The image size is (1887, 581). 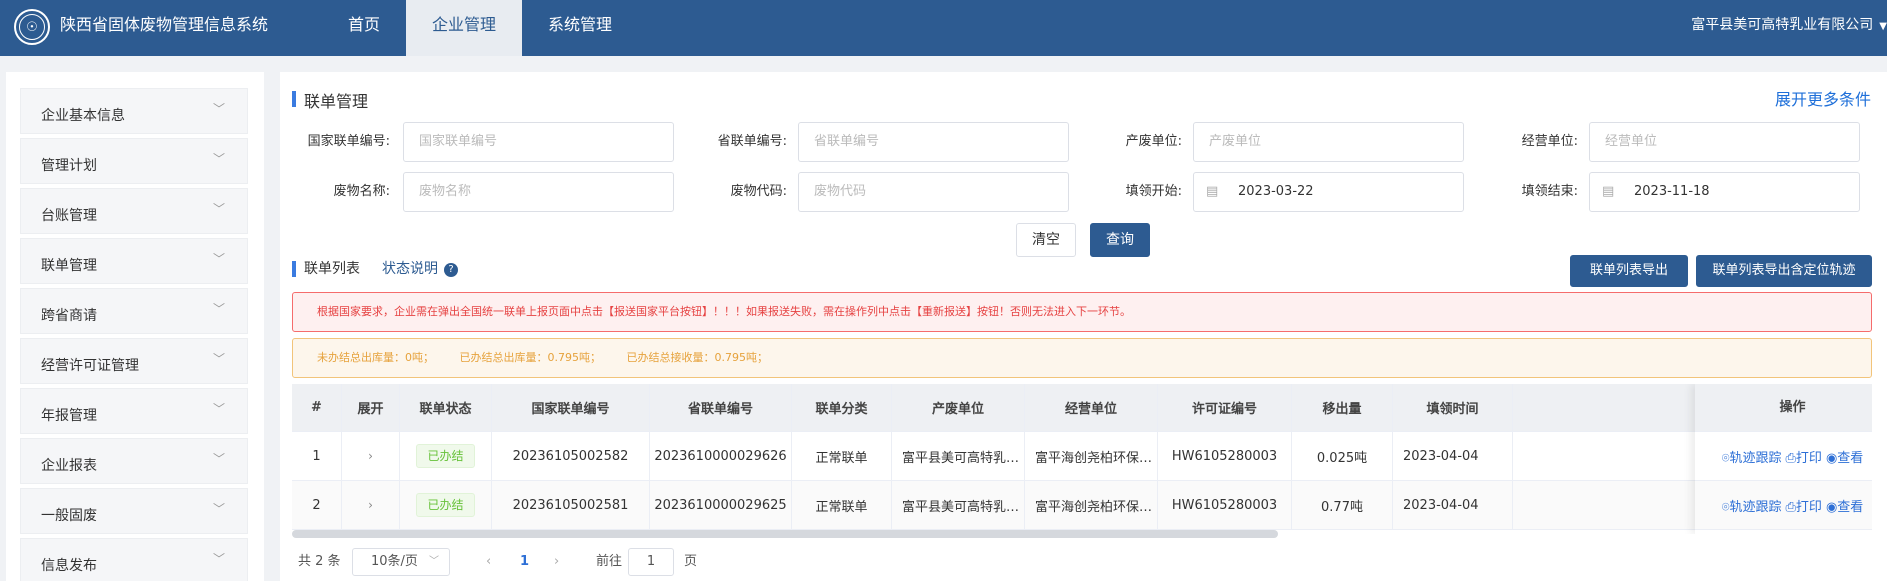 What do you see at coordinates (1831, 507) in the screenshot?
I see `eye-icon: ◉` at bounding box center [1831, 507].